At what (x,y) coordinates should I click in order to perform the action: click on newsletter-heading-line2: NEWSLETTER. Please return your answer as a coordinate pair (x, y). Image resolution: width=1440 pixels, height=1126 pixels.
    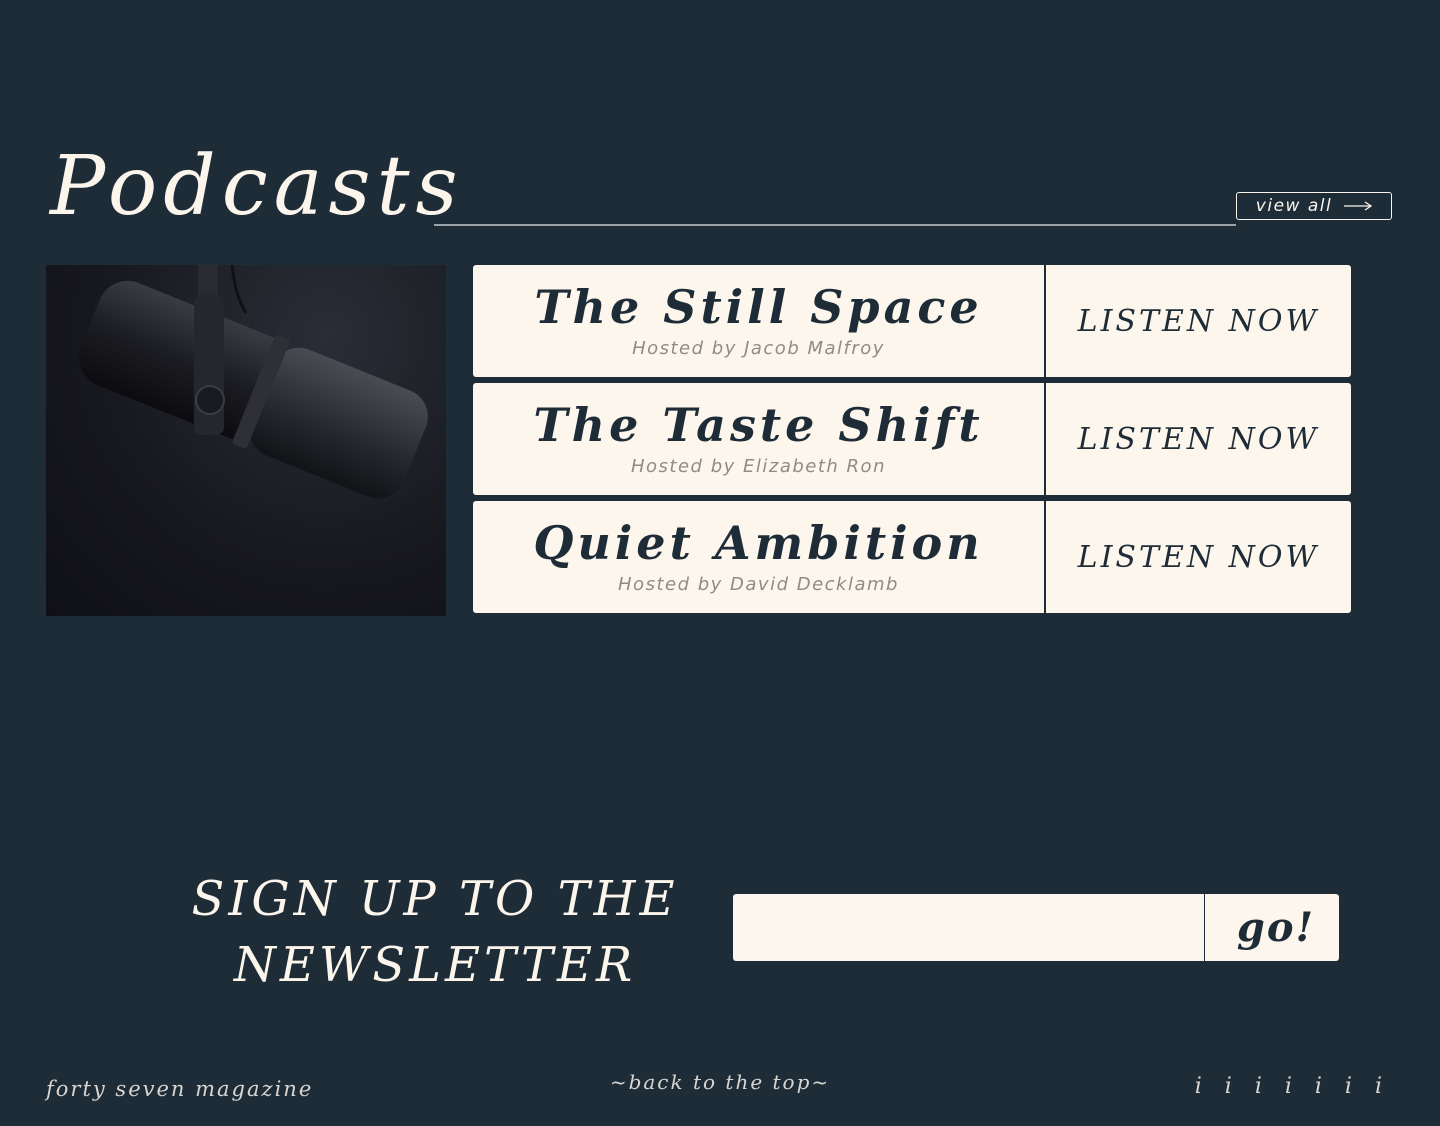
    Looking at the image, I should click on (435, 965).